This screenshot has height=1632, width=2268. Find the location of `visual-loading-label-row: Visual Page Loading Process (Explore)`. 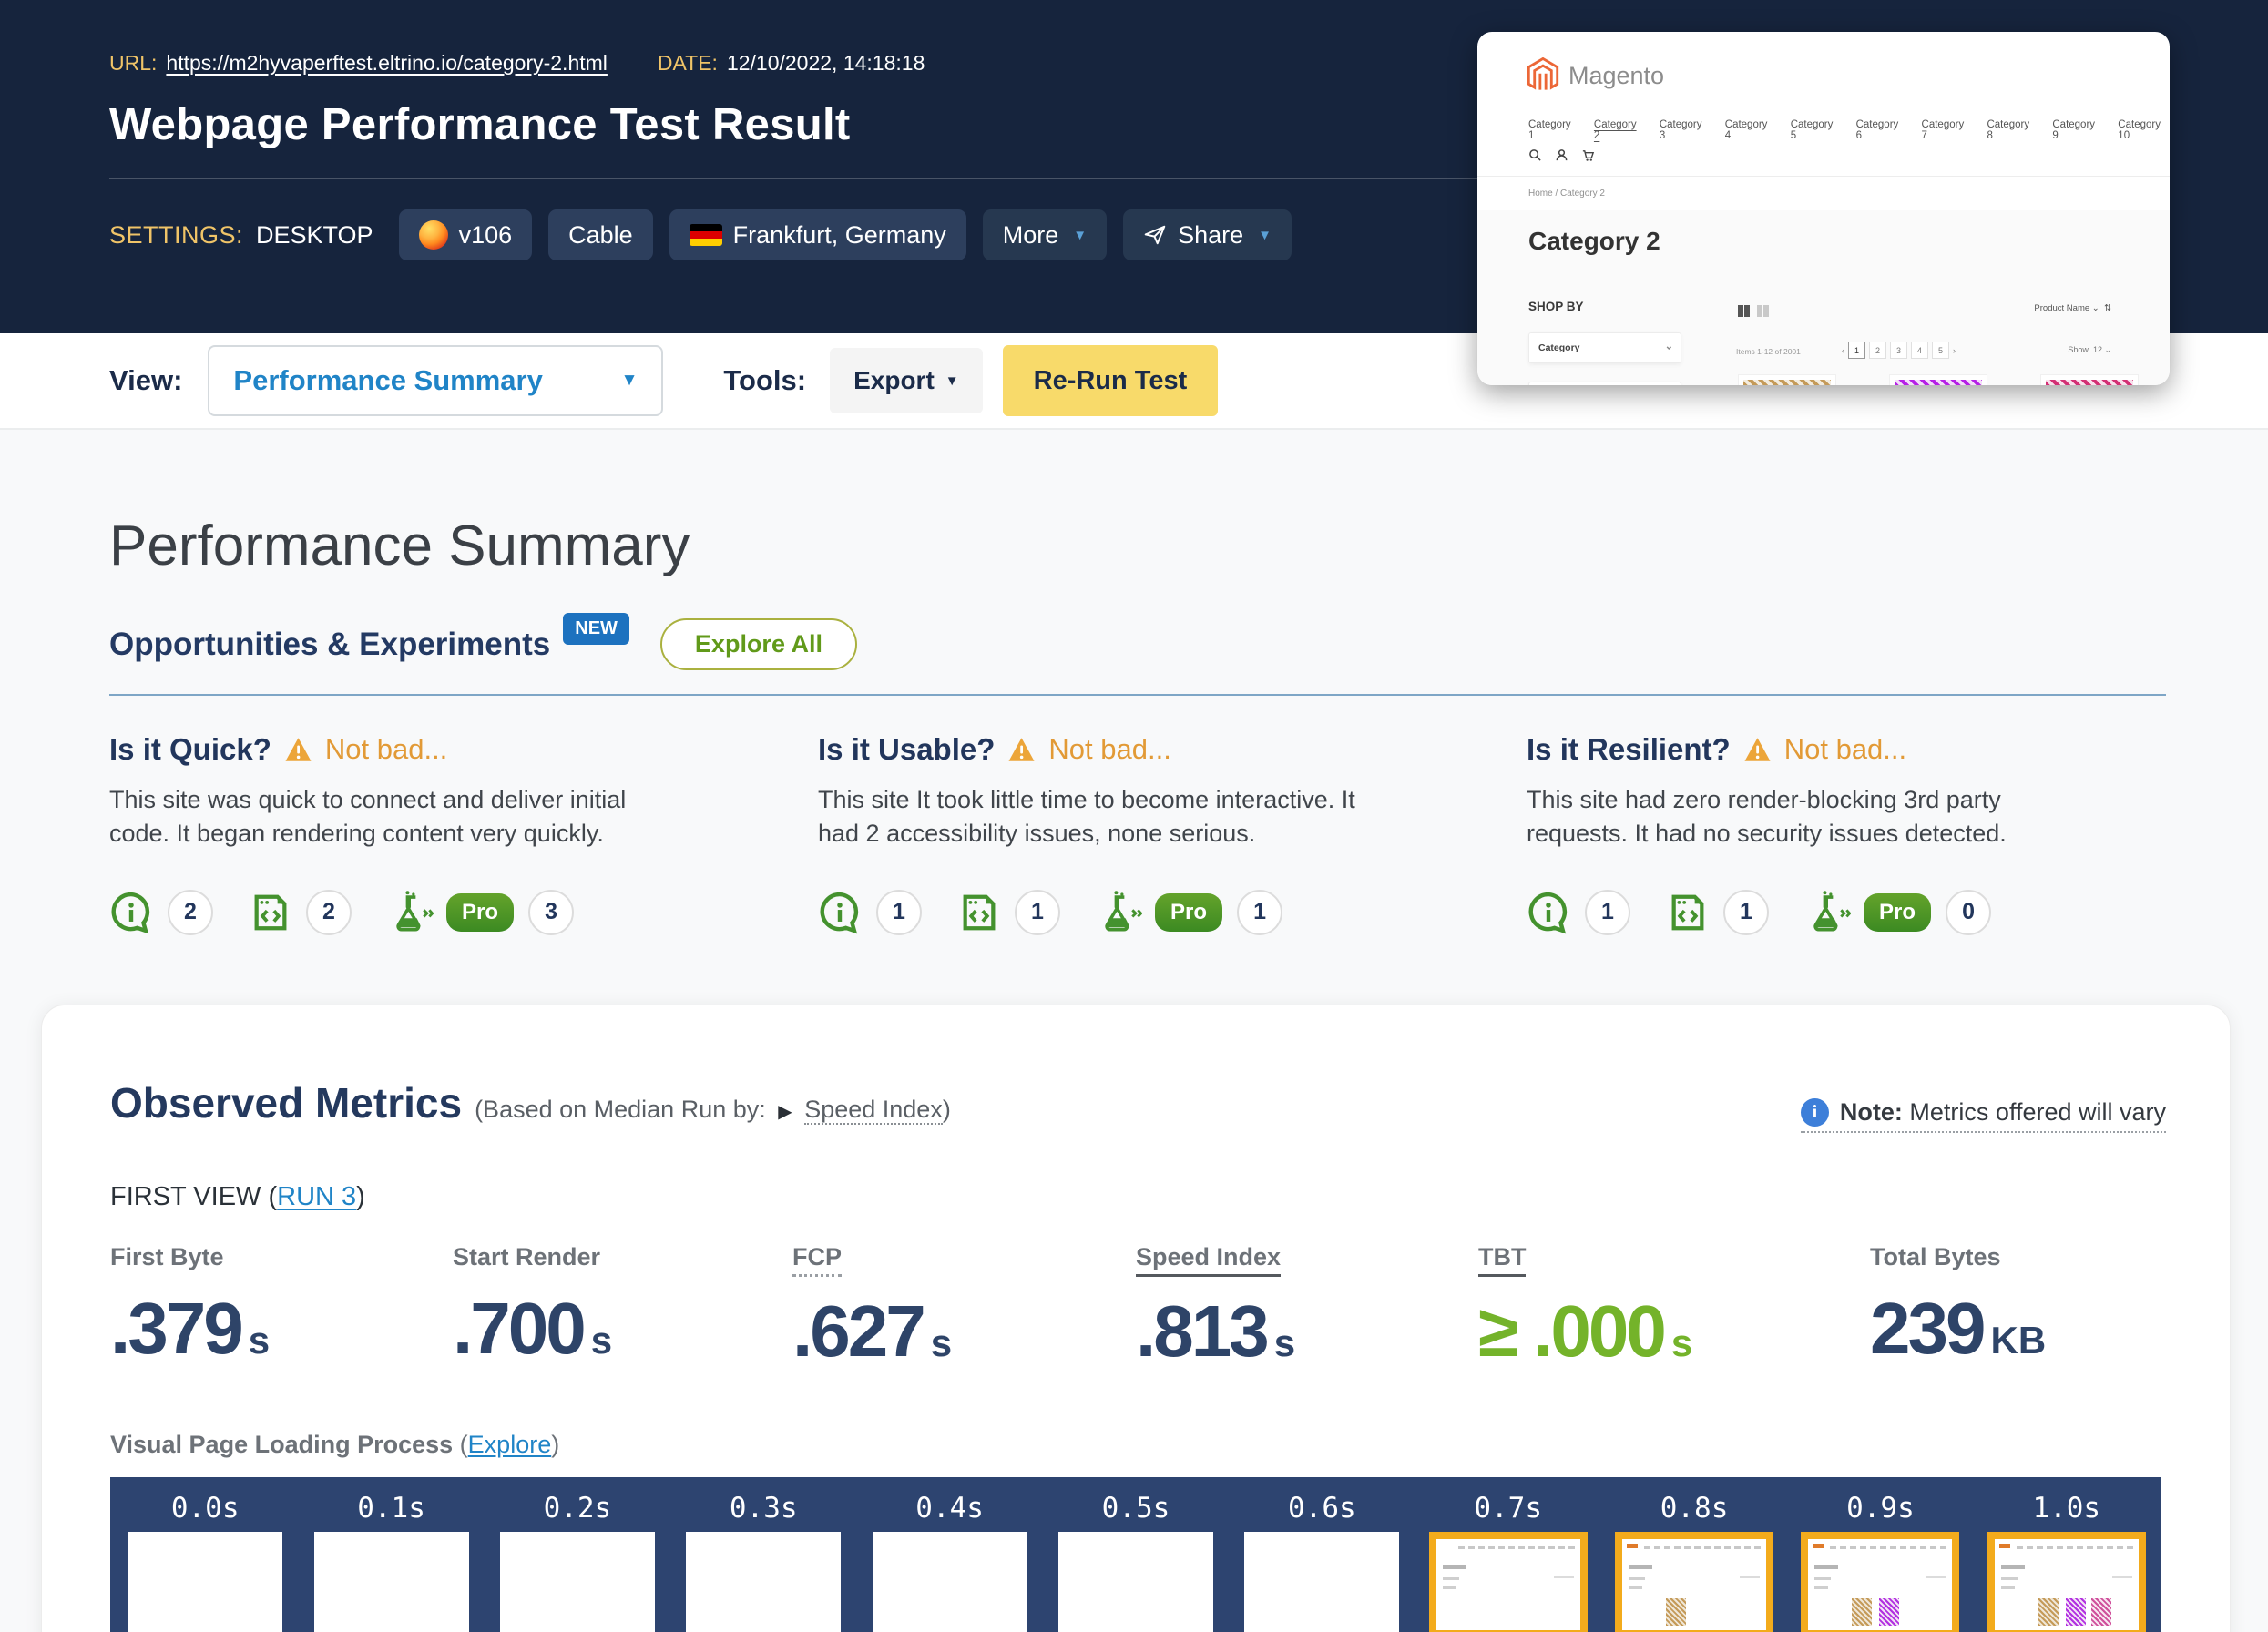

visual-loading-label-row: Visual Page Loading Process (Explore) is located at coordinates (335, 1444).